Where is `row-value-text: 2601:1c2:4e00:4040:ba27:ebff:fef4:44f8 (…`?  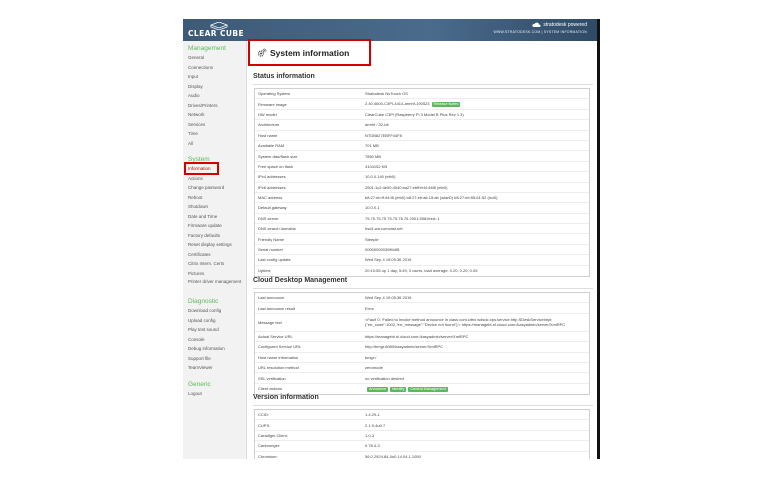
row-value-text: 2601:1c2:4e00:4040:ba27:ebff:fef4:44f8 (… is located at coordinates (406, 187).